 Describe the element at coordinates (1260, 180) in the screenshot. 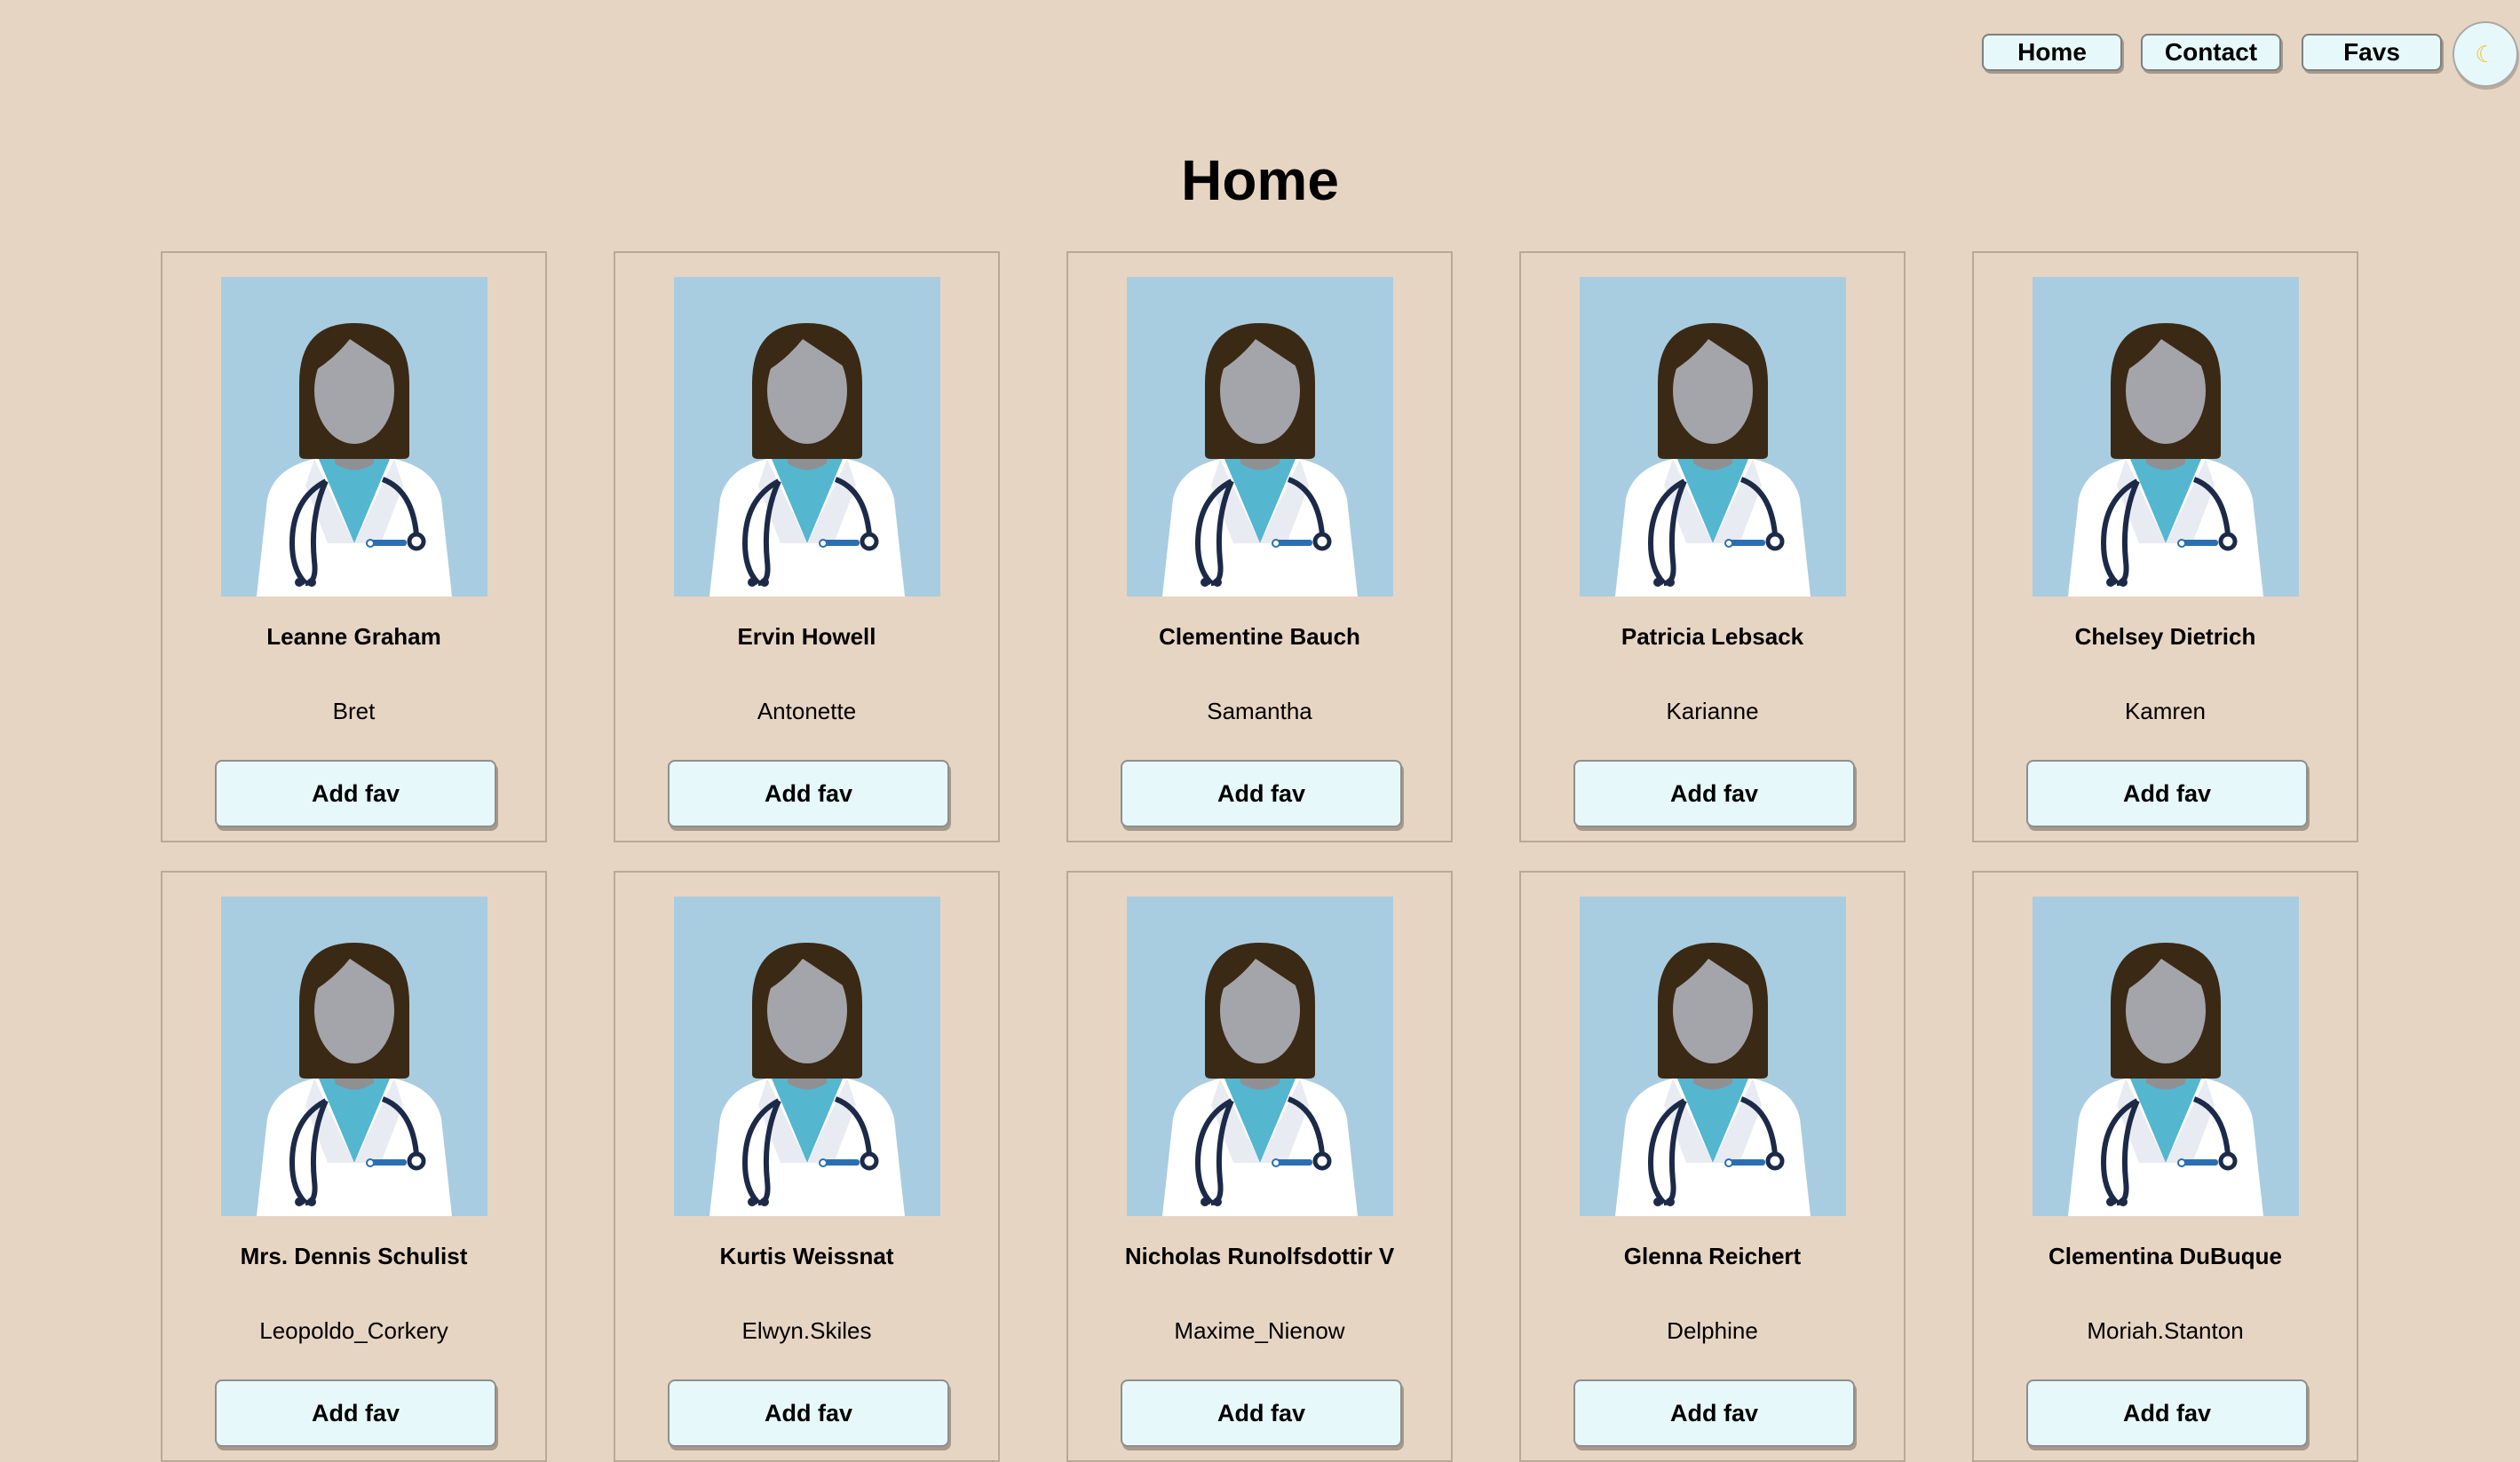

I see `page-title: Home` at that location.